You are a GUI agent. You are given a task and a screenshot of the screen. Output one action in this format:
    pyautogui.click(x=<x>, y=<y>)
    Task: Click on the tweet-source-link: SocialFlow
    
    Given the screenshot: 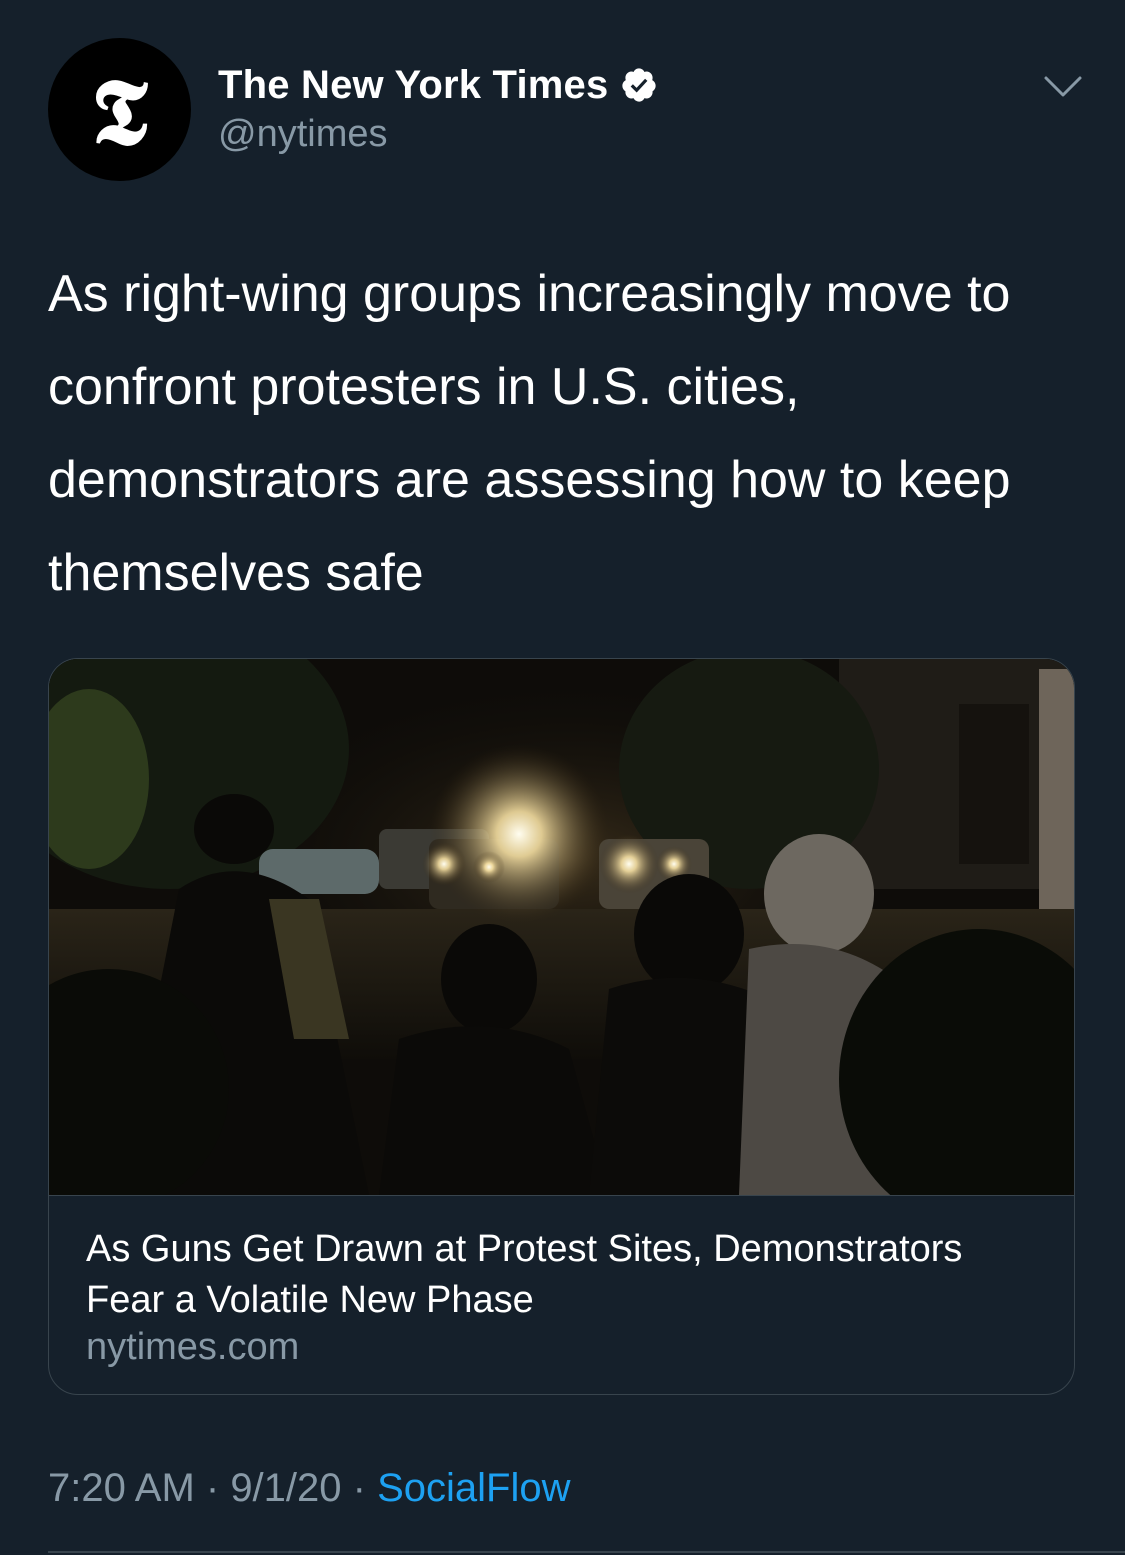 What is the action you would take?
    pyautogui.click(x=473, y=1488)
    